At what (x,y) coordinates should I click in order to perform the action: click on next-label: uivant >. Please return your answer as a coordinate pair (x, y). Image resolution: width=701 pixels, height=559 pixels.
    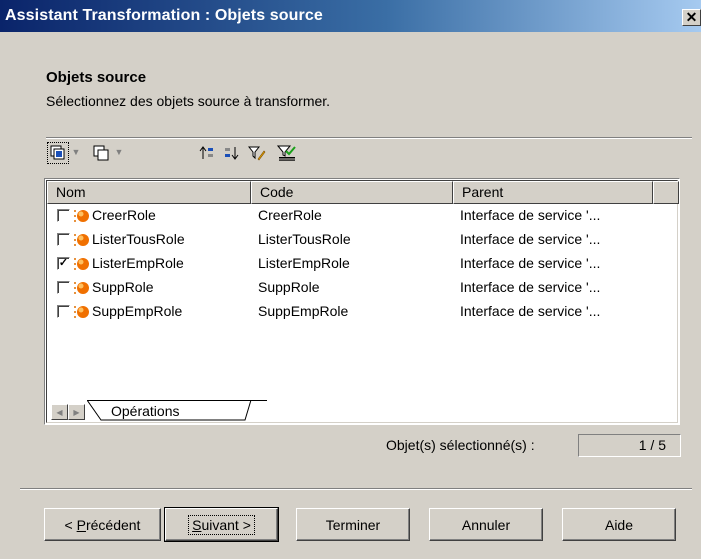
    Looking at the image, I should click on (226, 524).